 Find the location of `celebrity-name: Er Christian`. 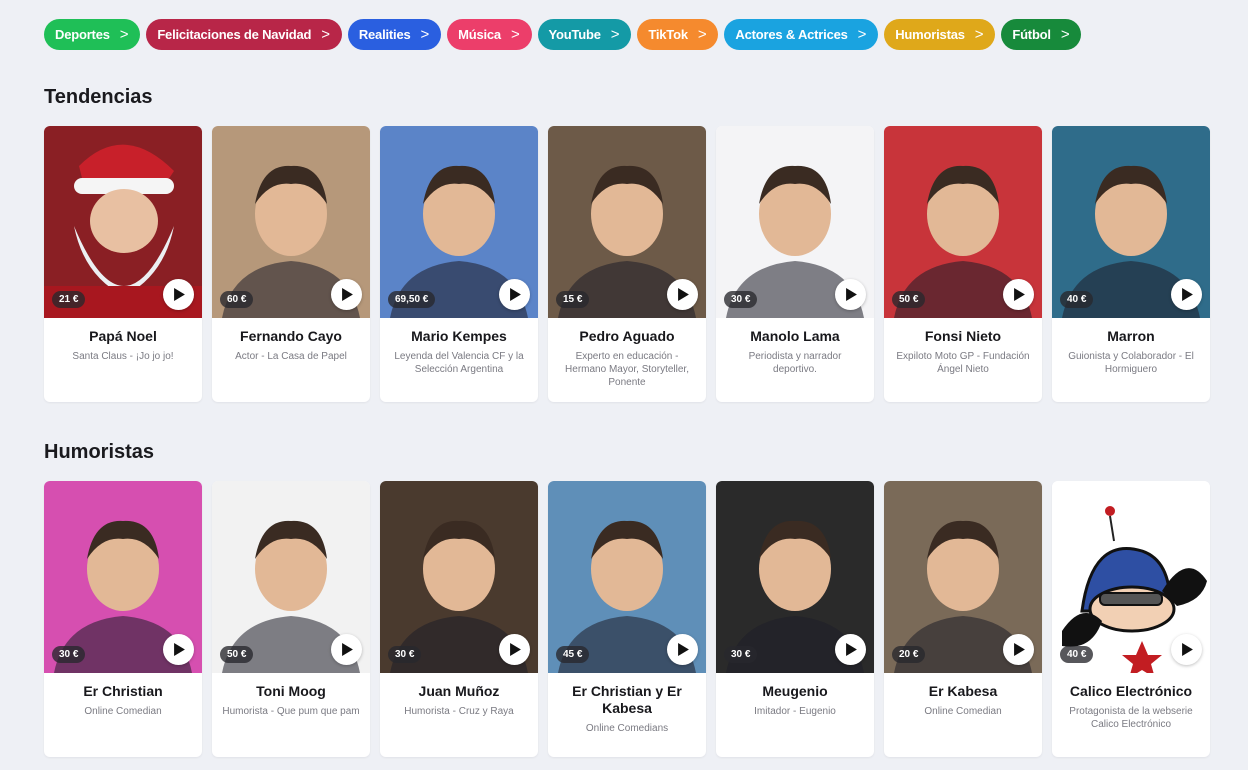

celebrity-name: Er Christian is located at coordinates (123, 691).